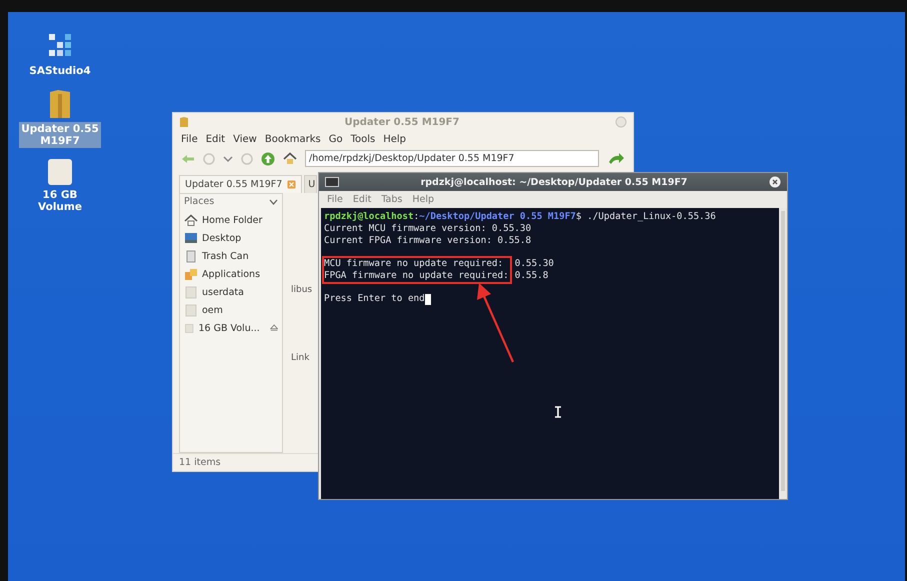 This screenshot has width=907, height=581. I want to click on back-arrow-icon, so click(188, 158).